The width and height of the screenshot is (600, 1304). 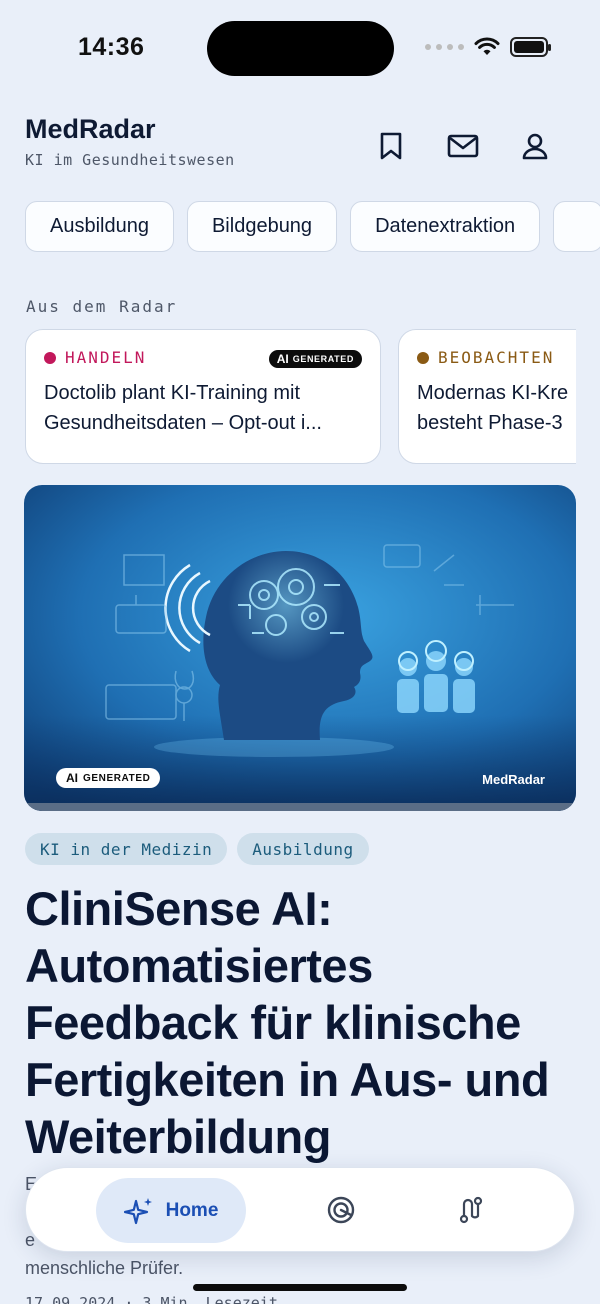 I want to click on article-tag: KI in der Medizin, so click(x=126, y=849).